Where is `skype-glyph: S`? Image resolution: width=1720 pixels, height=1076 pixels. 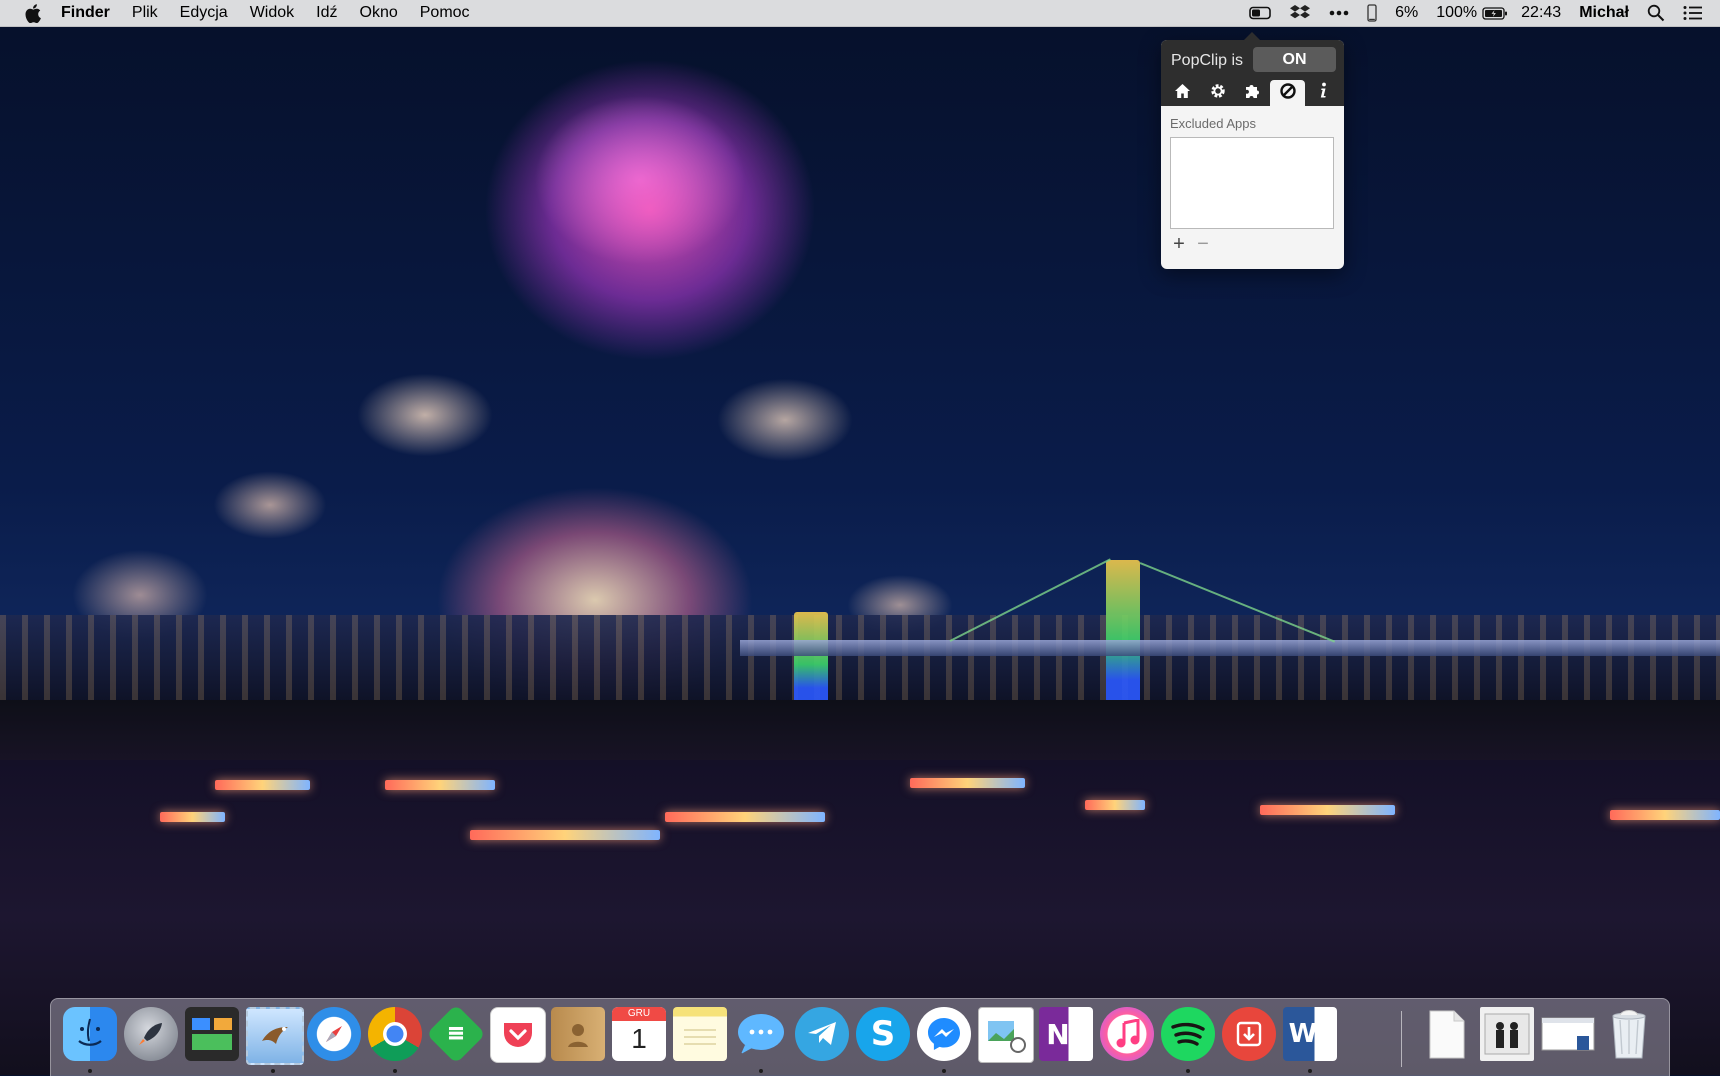
skype-glyph: S is located at coordinates (883, 1034).